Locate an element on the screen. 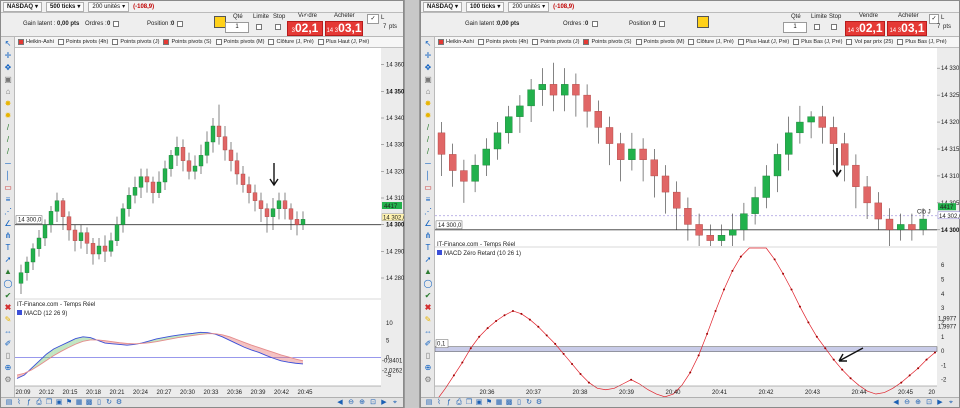 The image size is (960, 408). left-qty-input: 1 is located at coordinates (237, 27).